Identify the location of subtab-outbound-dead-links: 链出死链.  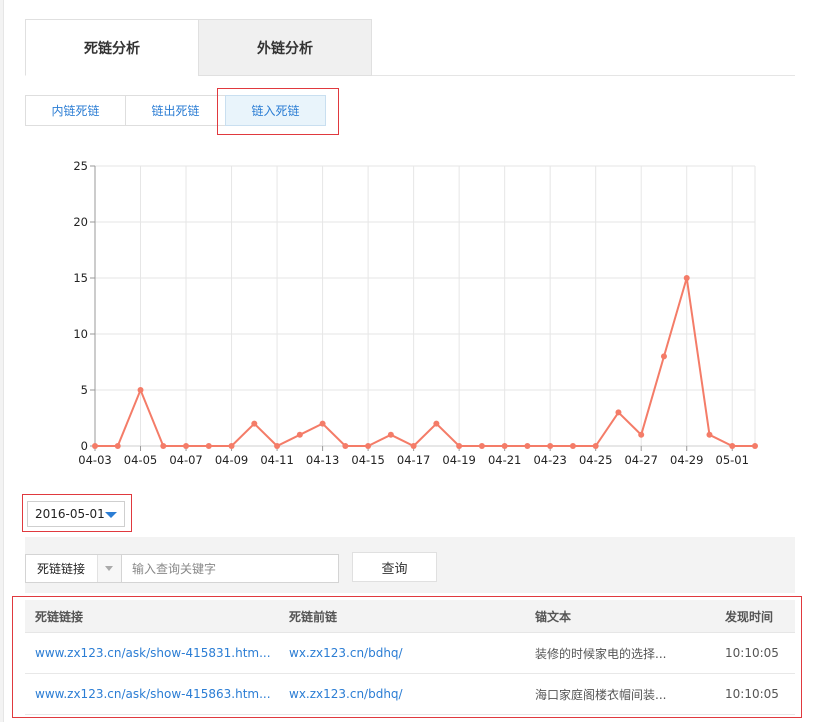
(175, 110).